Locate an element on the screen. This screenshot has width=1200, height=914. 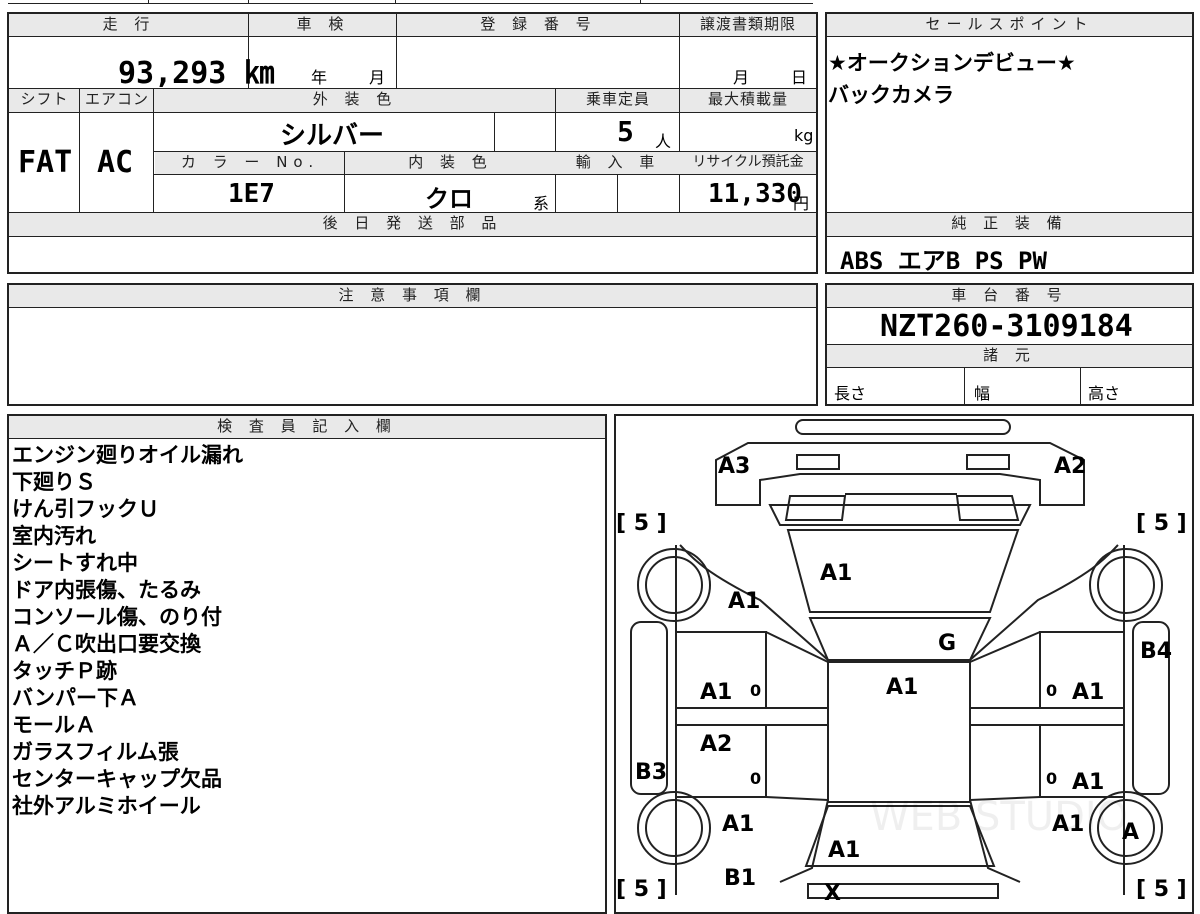
mark-x: X is located at coordinates (832, 890).